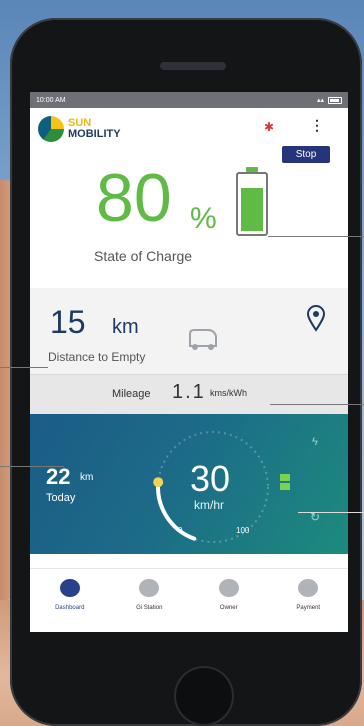  Describe the element at coordinates (193, 66) in the screenshot. I see `phone-speaker` at that location.